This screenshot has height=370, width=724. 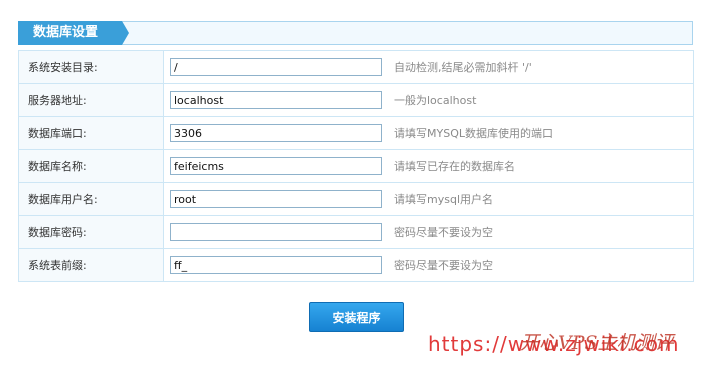 I want to click on db-port-hint: 请填写MYSQL数据库使用的端口, so click(x=473, y=133).